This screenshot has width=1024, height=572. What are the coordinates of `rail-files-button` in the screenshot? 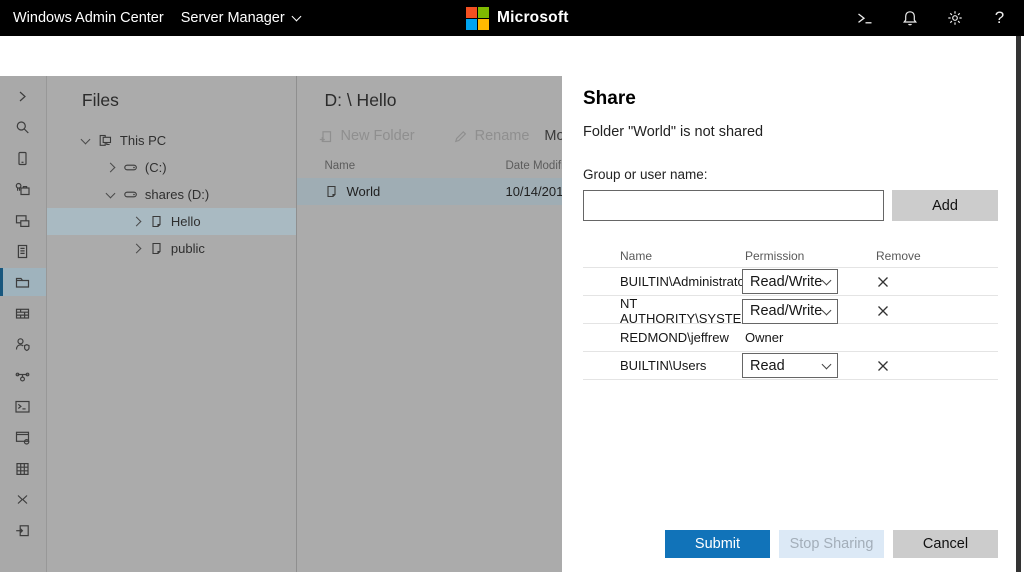 It's located at (23, 282).